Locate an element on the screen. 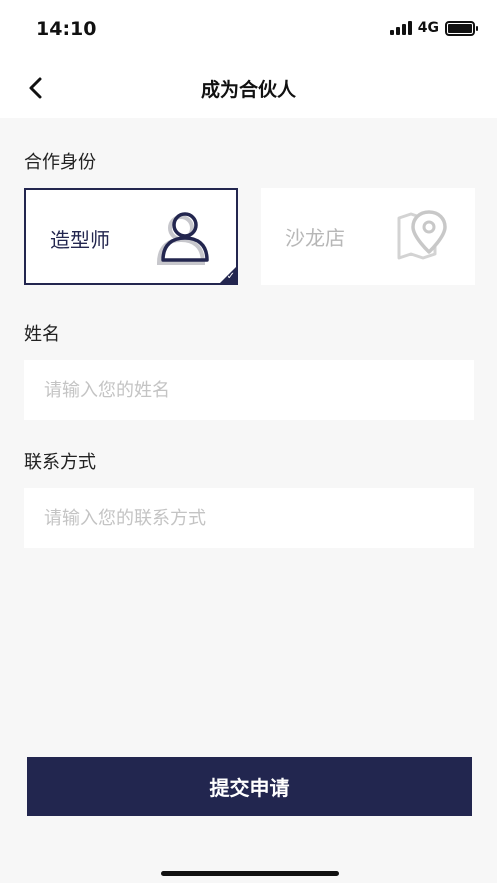  battery-icon is located at coordinates (461, 28).